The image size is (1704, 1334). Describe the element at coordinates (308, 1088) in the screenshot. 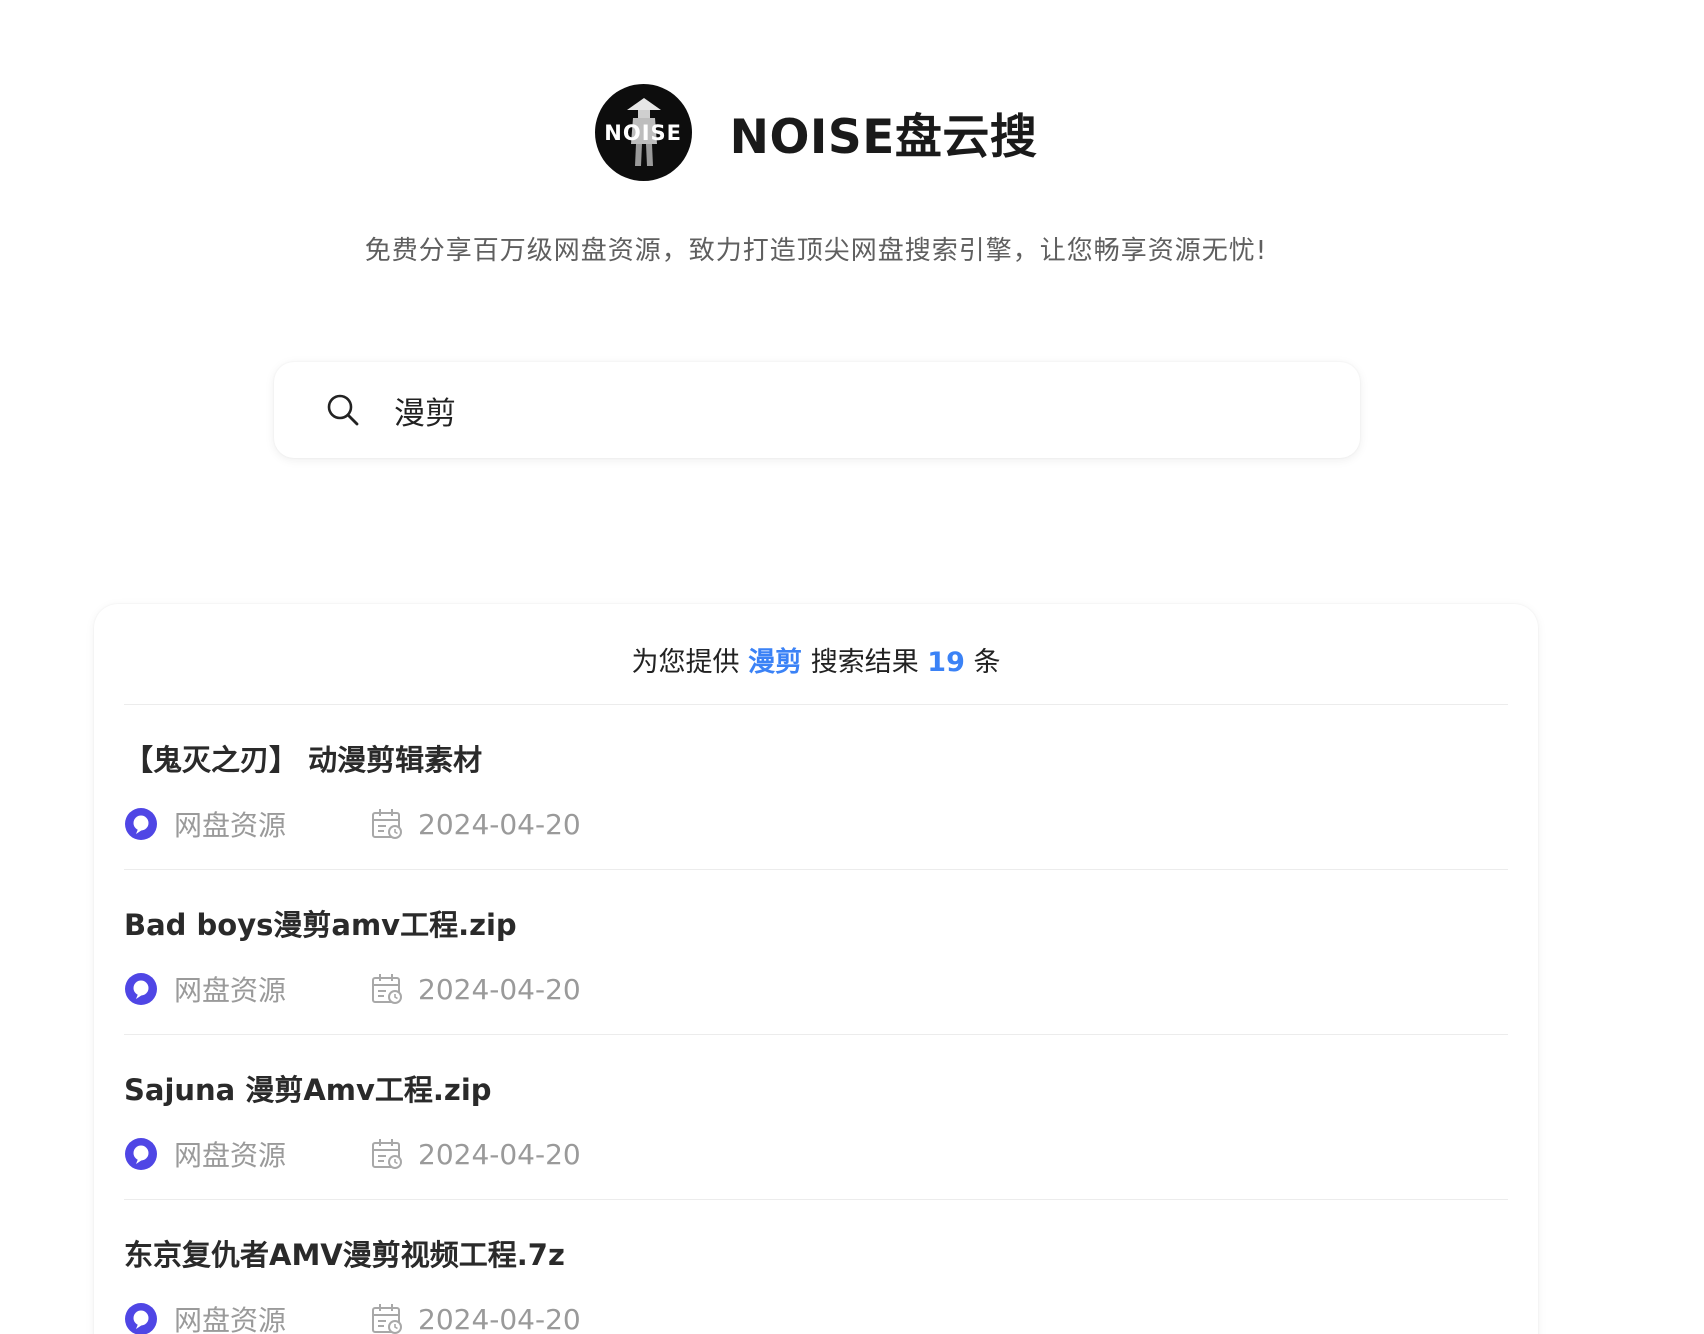

I see `result-title: Sajuna 漫剪Amv工程.zip` at that location.